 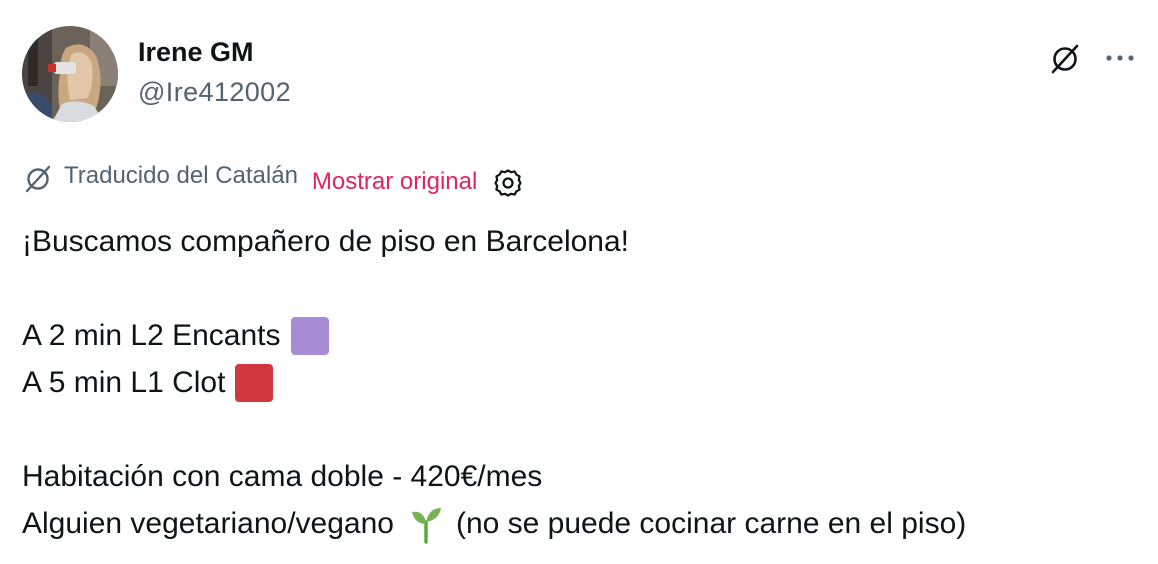 What do you see at coordinates (582, 335) in the screenshot?
I see `tweet-line: A 2 min L2 Encants` at bounding box center [582, 335].